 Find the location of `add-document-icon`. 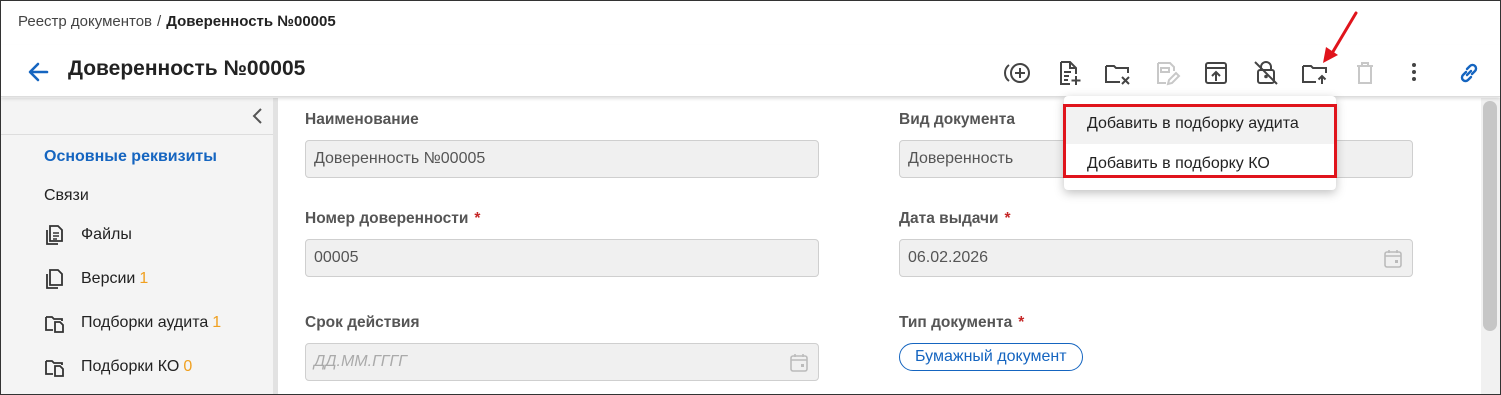

add-document-icon is located at coordinates (1069, 73).